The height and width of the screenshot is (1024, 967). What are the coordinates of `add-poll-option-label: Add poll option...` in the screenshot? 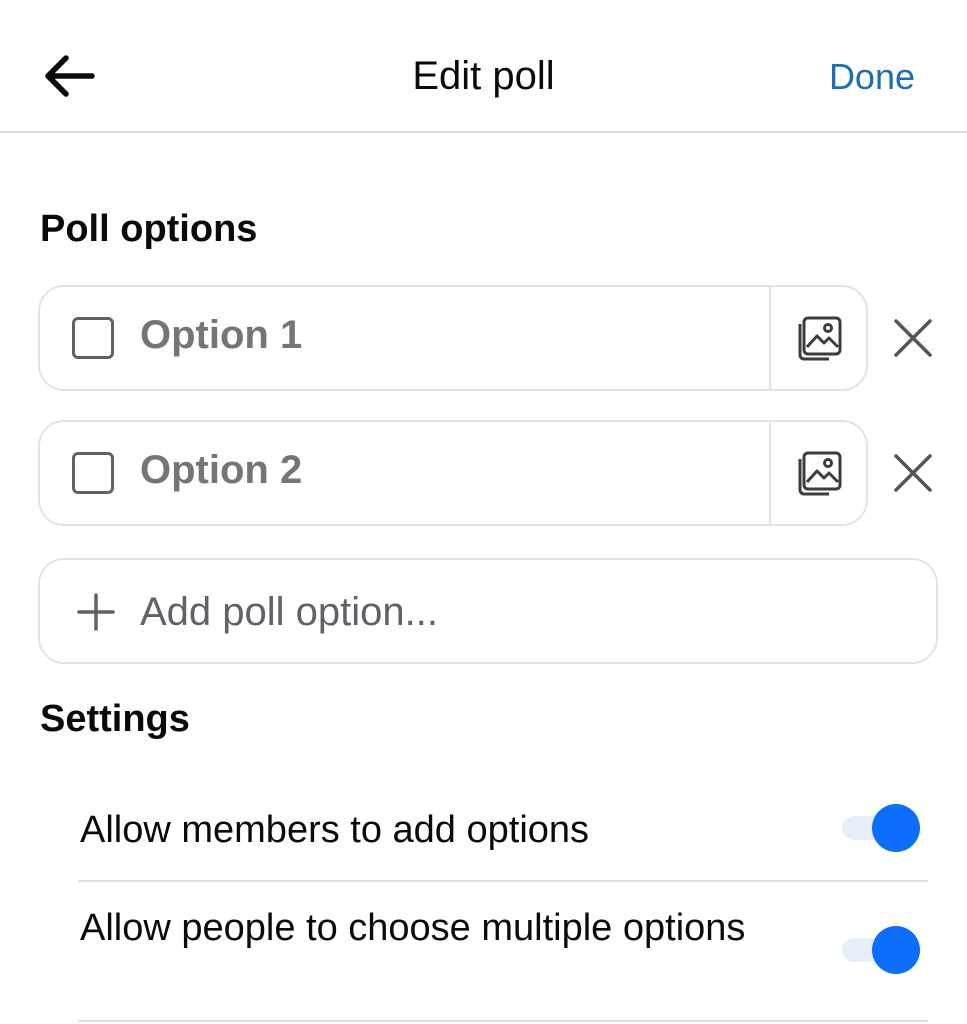 It's located at (289, 612).